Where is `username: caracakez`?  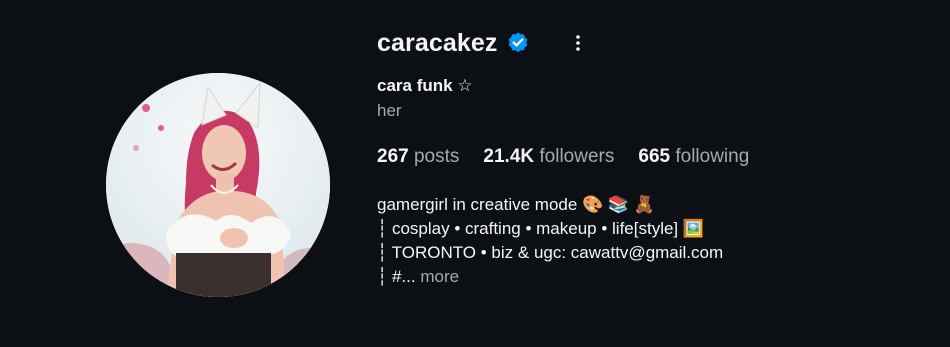
username: caracakez is located at coordinates (437, 42).